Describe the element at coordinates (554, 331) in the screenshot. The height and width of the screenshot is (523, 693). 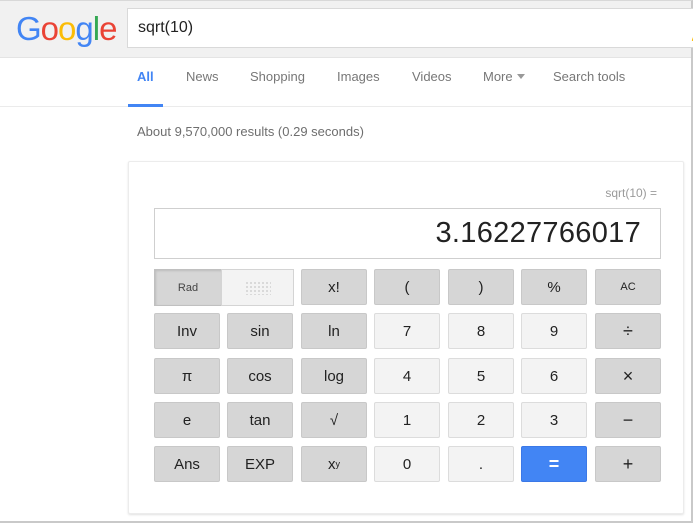
I see `digit-9-button: 9` at that location.